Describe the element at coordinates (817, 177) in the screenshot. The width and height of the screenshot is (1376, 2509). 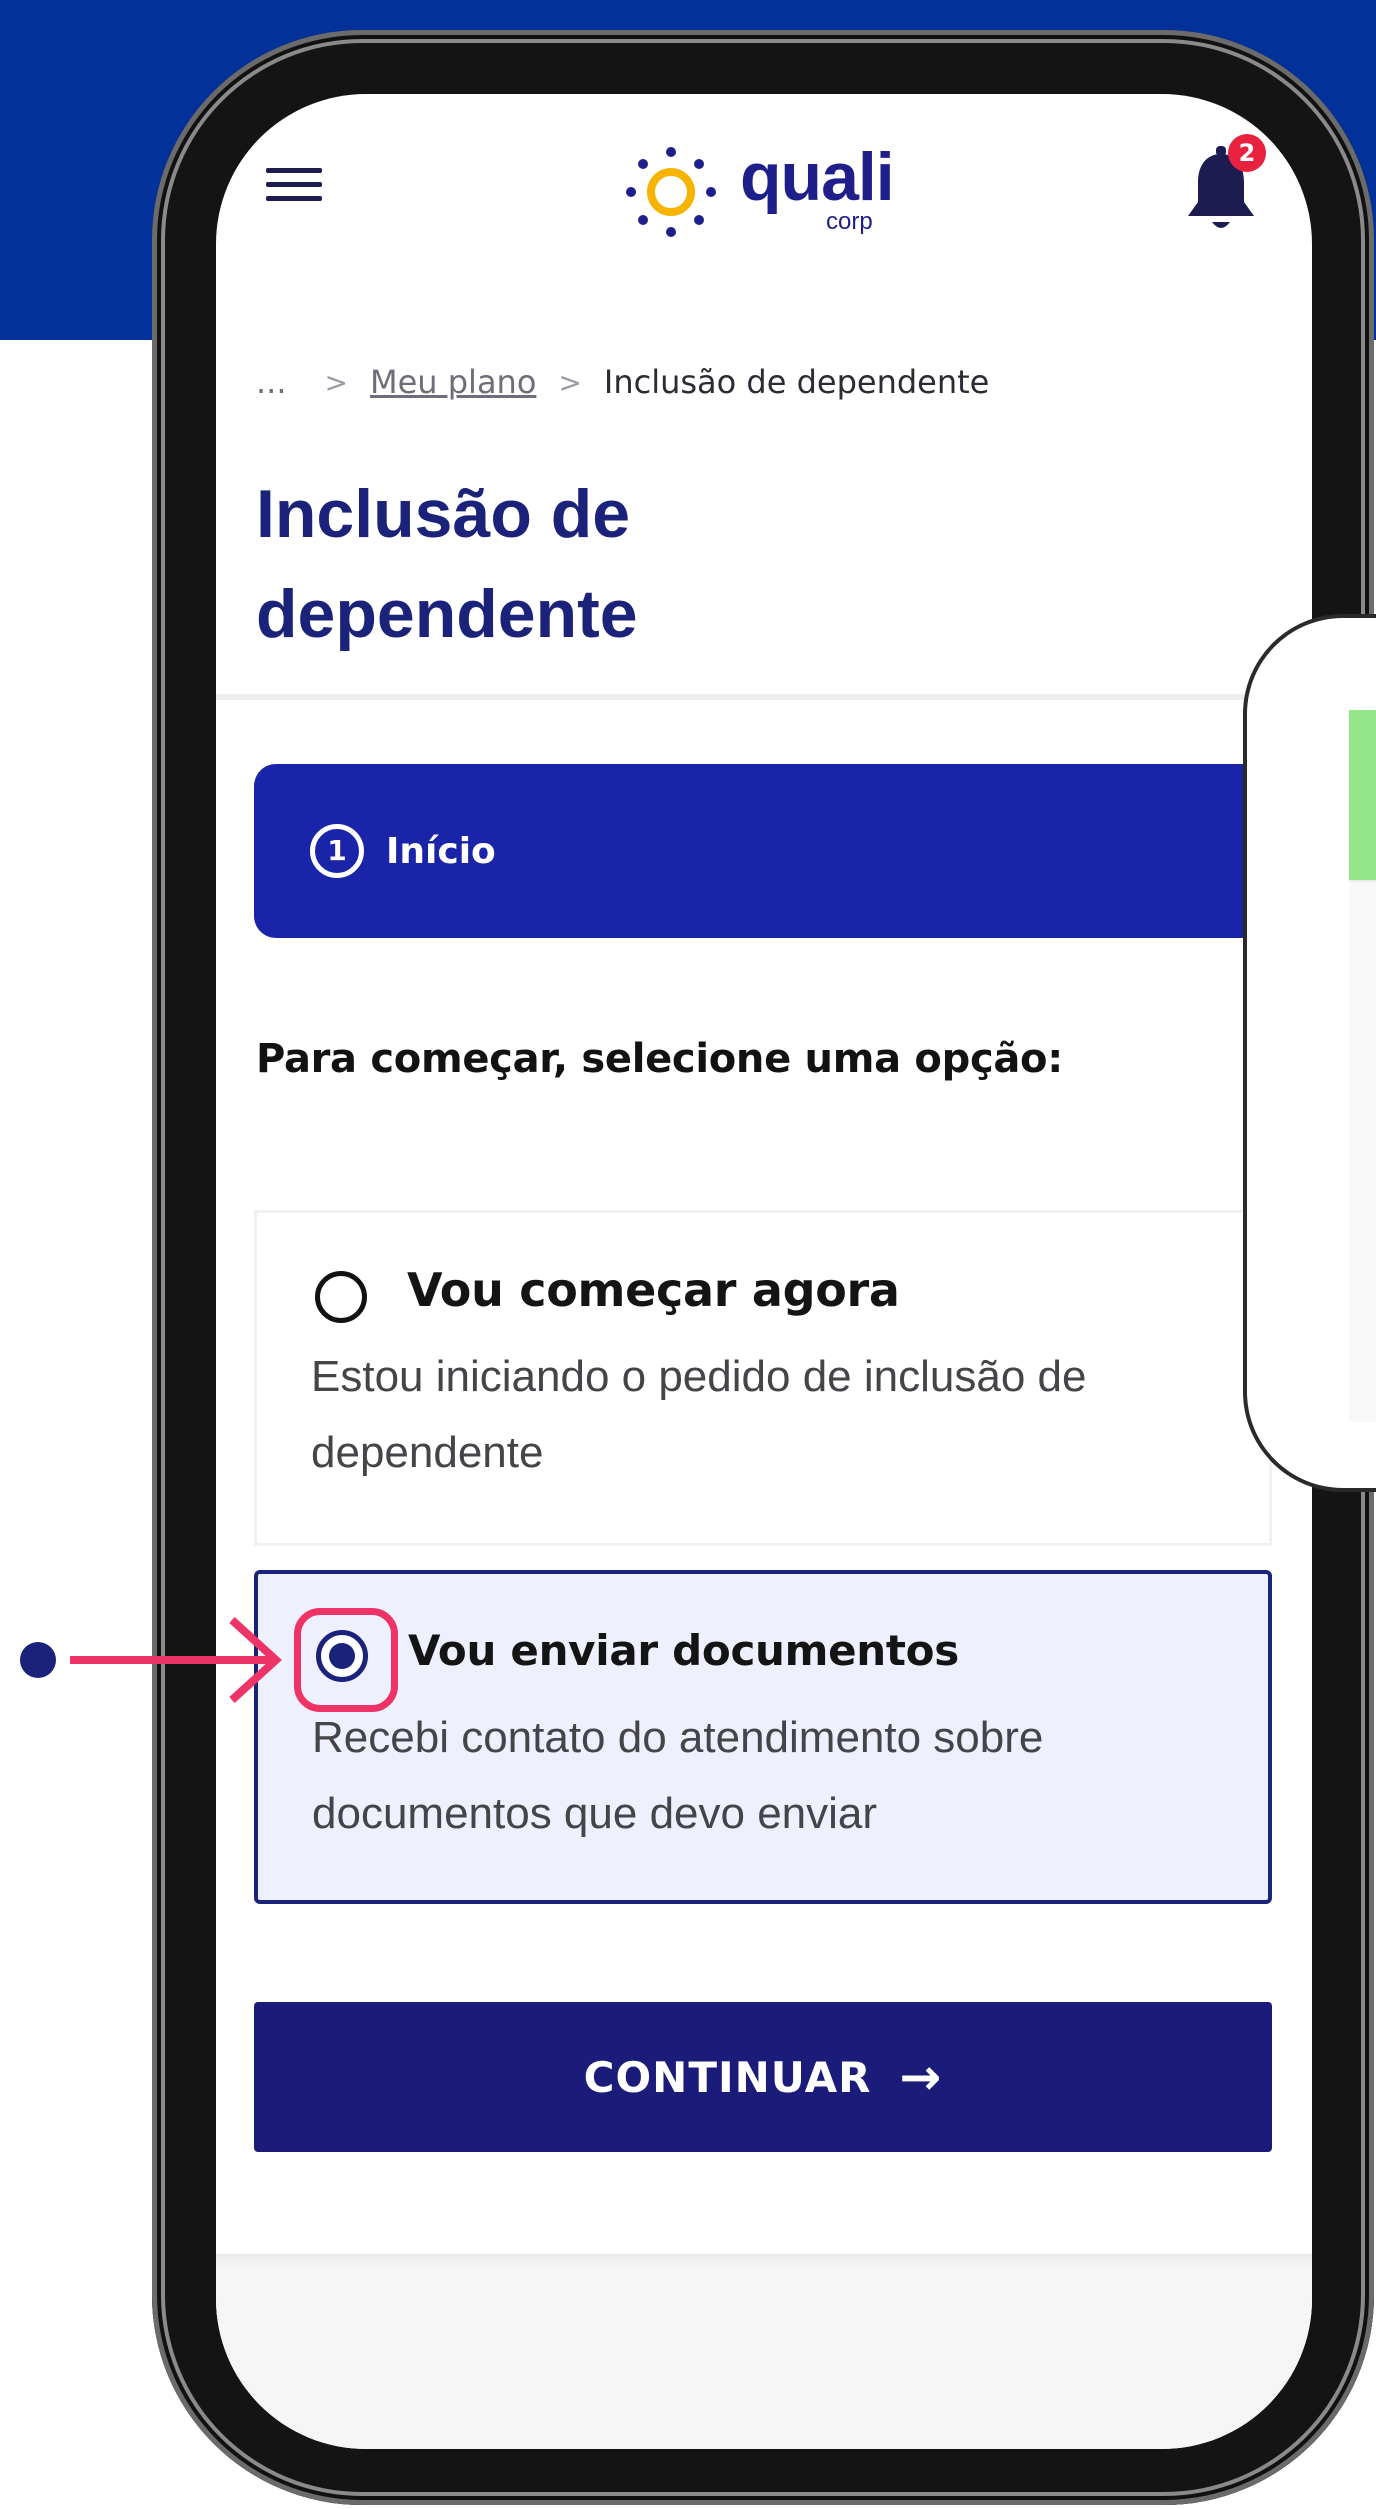
I see `logo-wordmark: quali` at that location.